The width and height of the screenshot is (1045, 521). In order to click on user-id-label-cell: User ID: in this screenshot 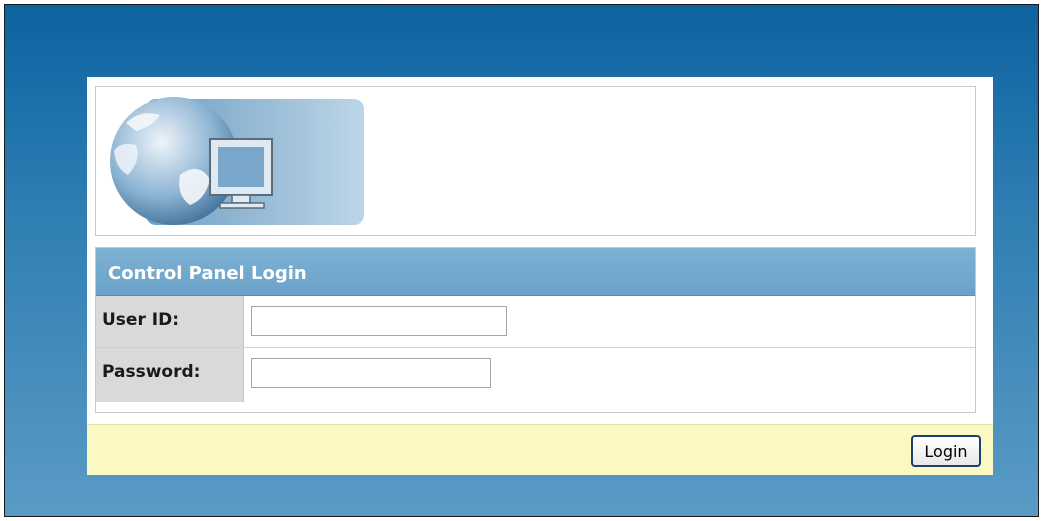, I will do `click(170, 321)`.